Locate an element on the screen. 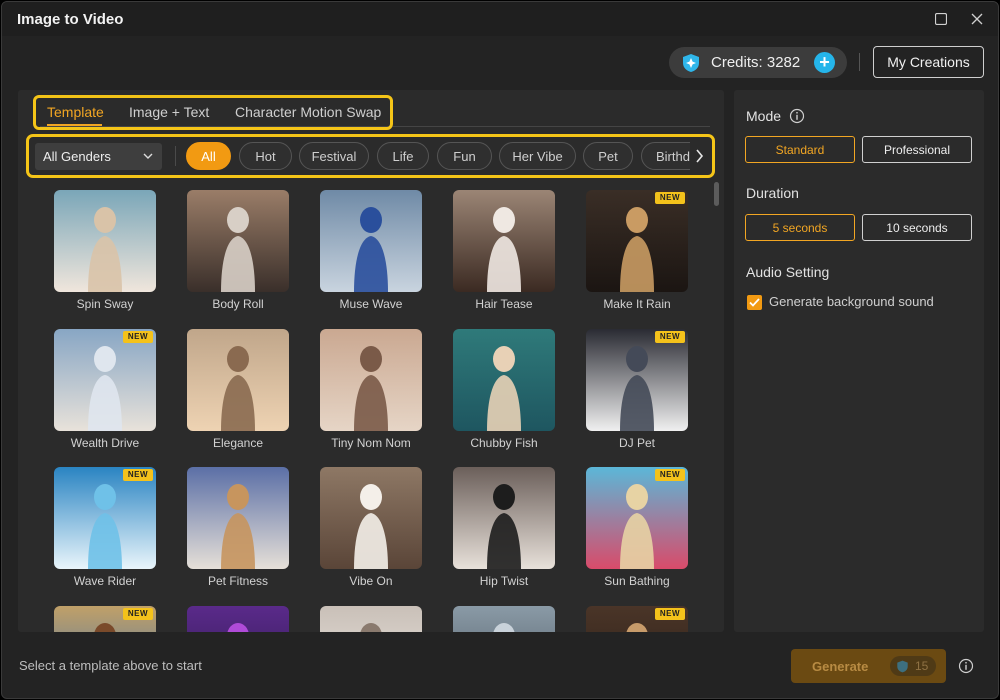 Image resolution: width=1000 pixels, height=700 pixels. maximize-button is located at coordinates (941, 19).